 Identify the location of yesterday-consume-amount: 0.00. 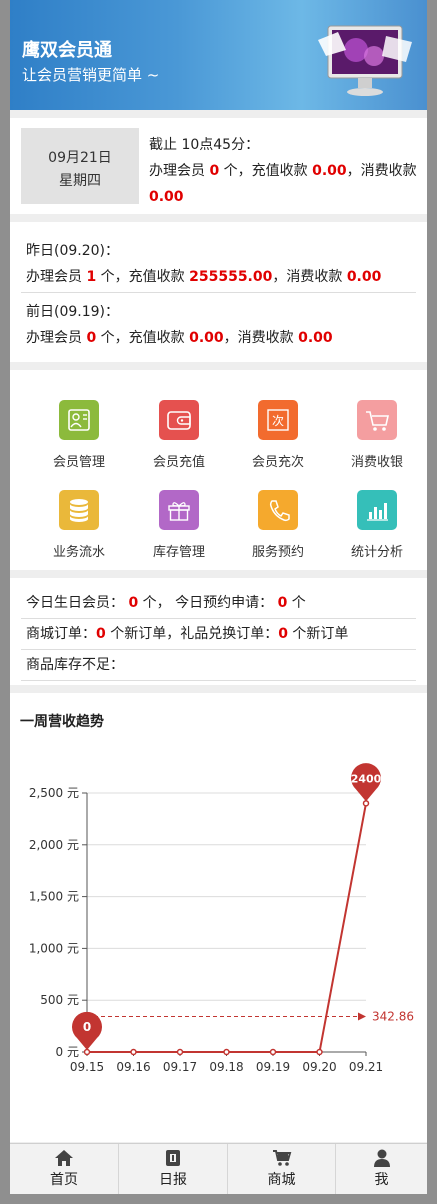
(364, 277).